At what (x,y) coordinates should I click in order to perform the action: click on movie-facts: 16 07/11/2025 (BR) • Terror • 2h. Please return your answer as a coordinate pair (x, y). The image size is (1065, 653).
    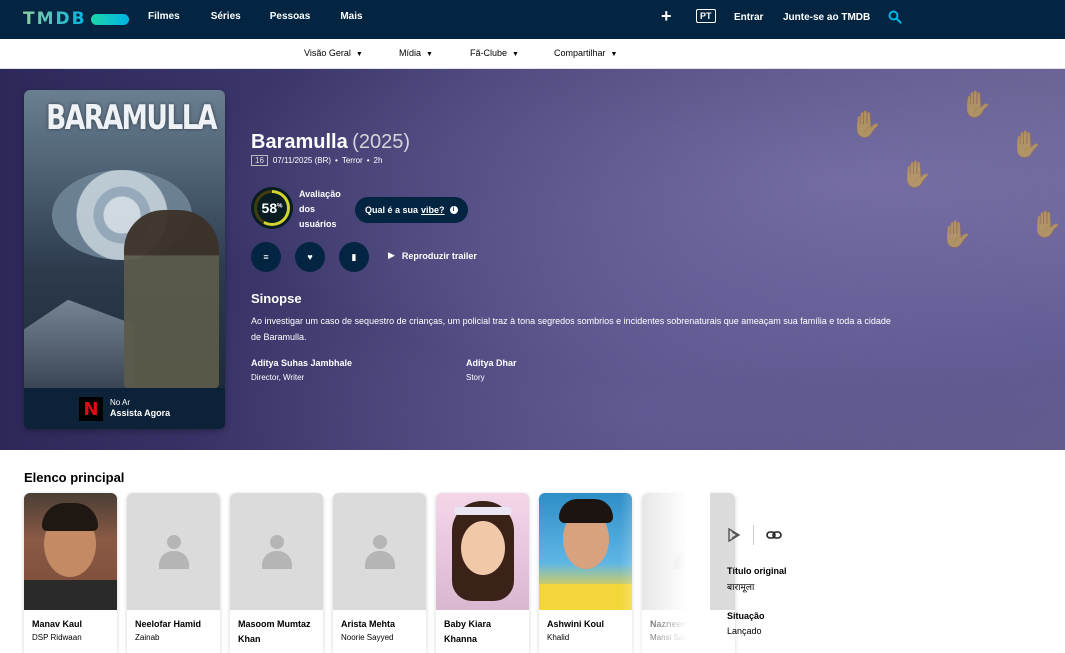
    Looking at the image, I should click on (316, 160).